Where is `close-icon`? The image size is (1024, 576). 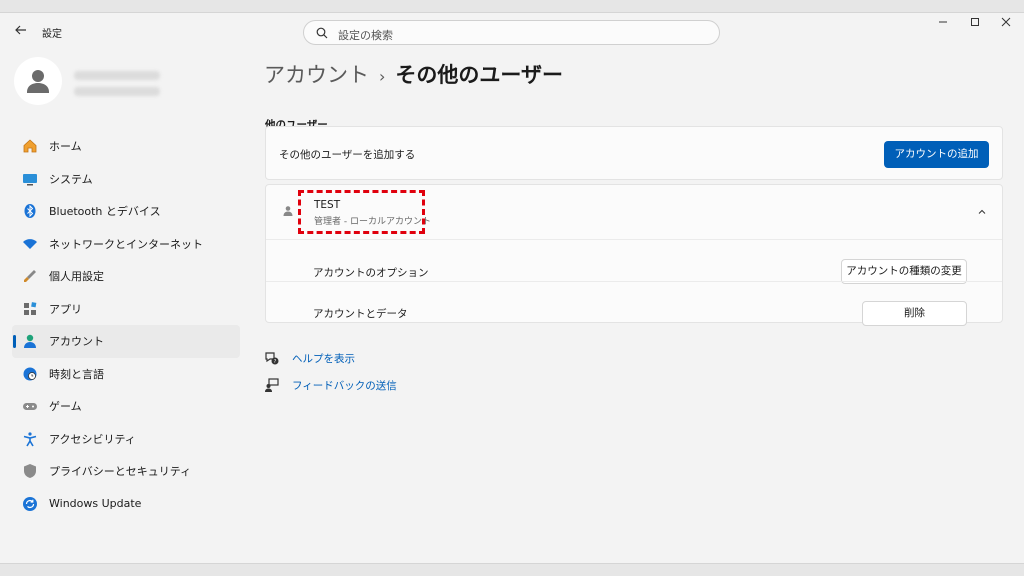 close-icon is located at coordinates (1006, 22).